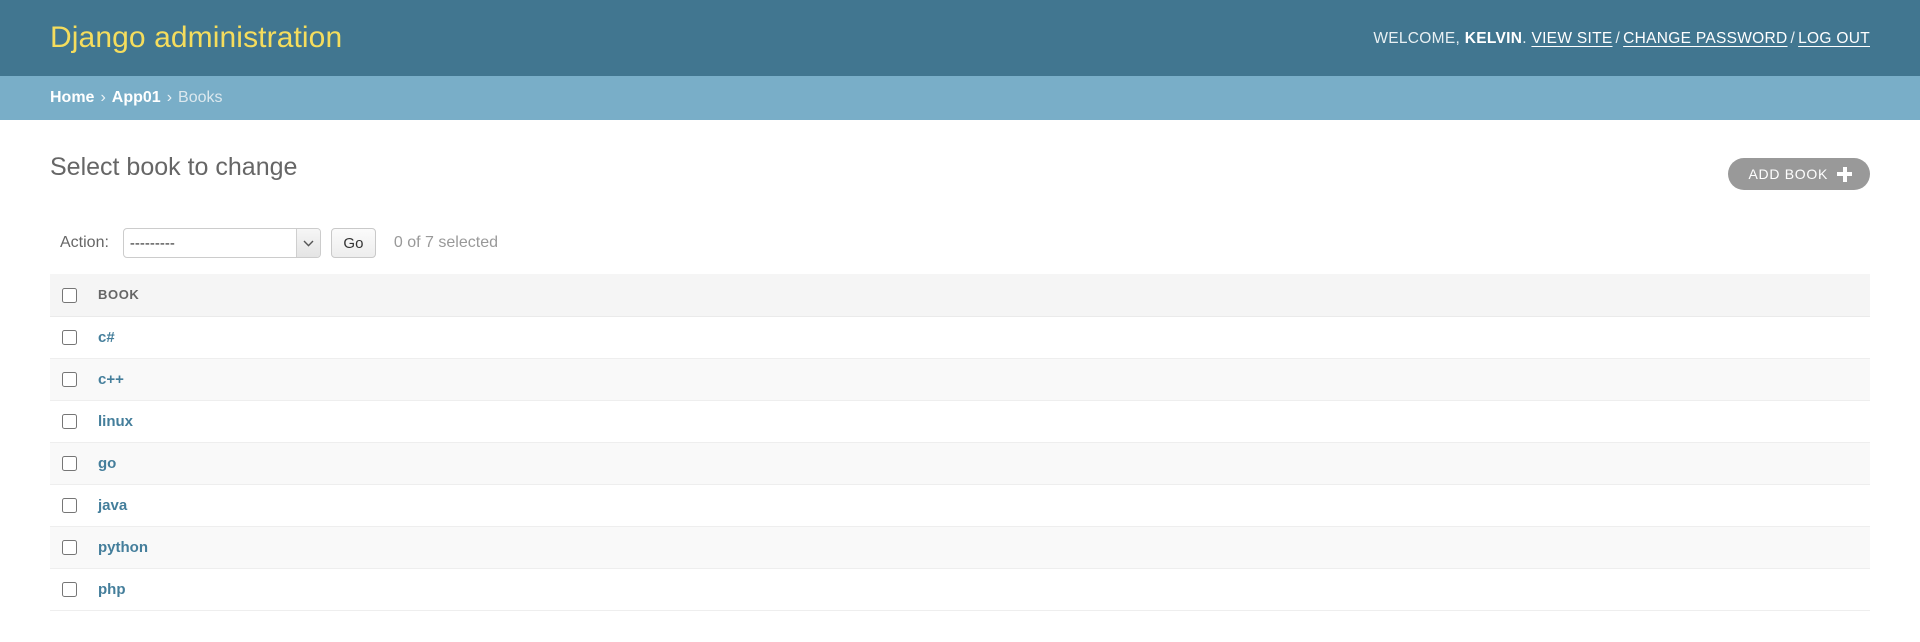  I want to click on book-cell: java, so click(979, 505).